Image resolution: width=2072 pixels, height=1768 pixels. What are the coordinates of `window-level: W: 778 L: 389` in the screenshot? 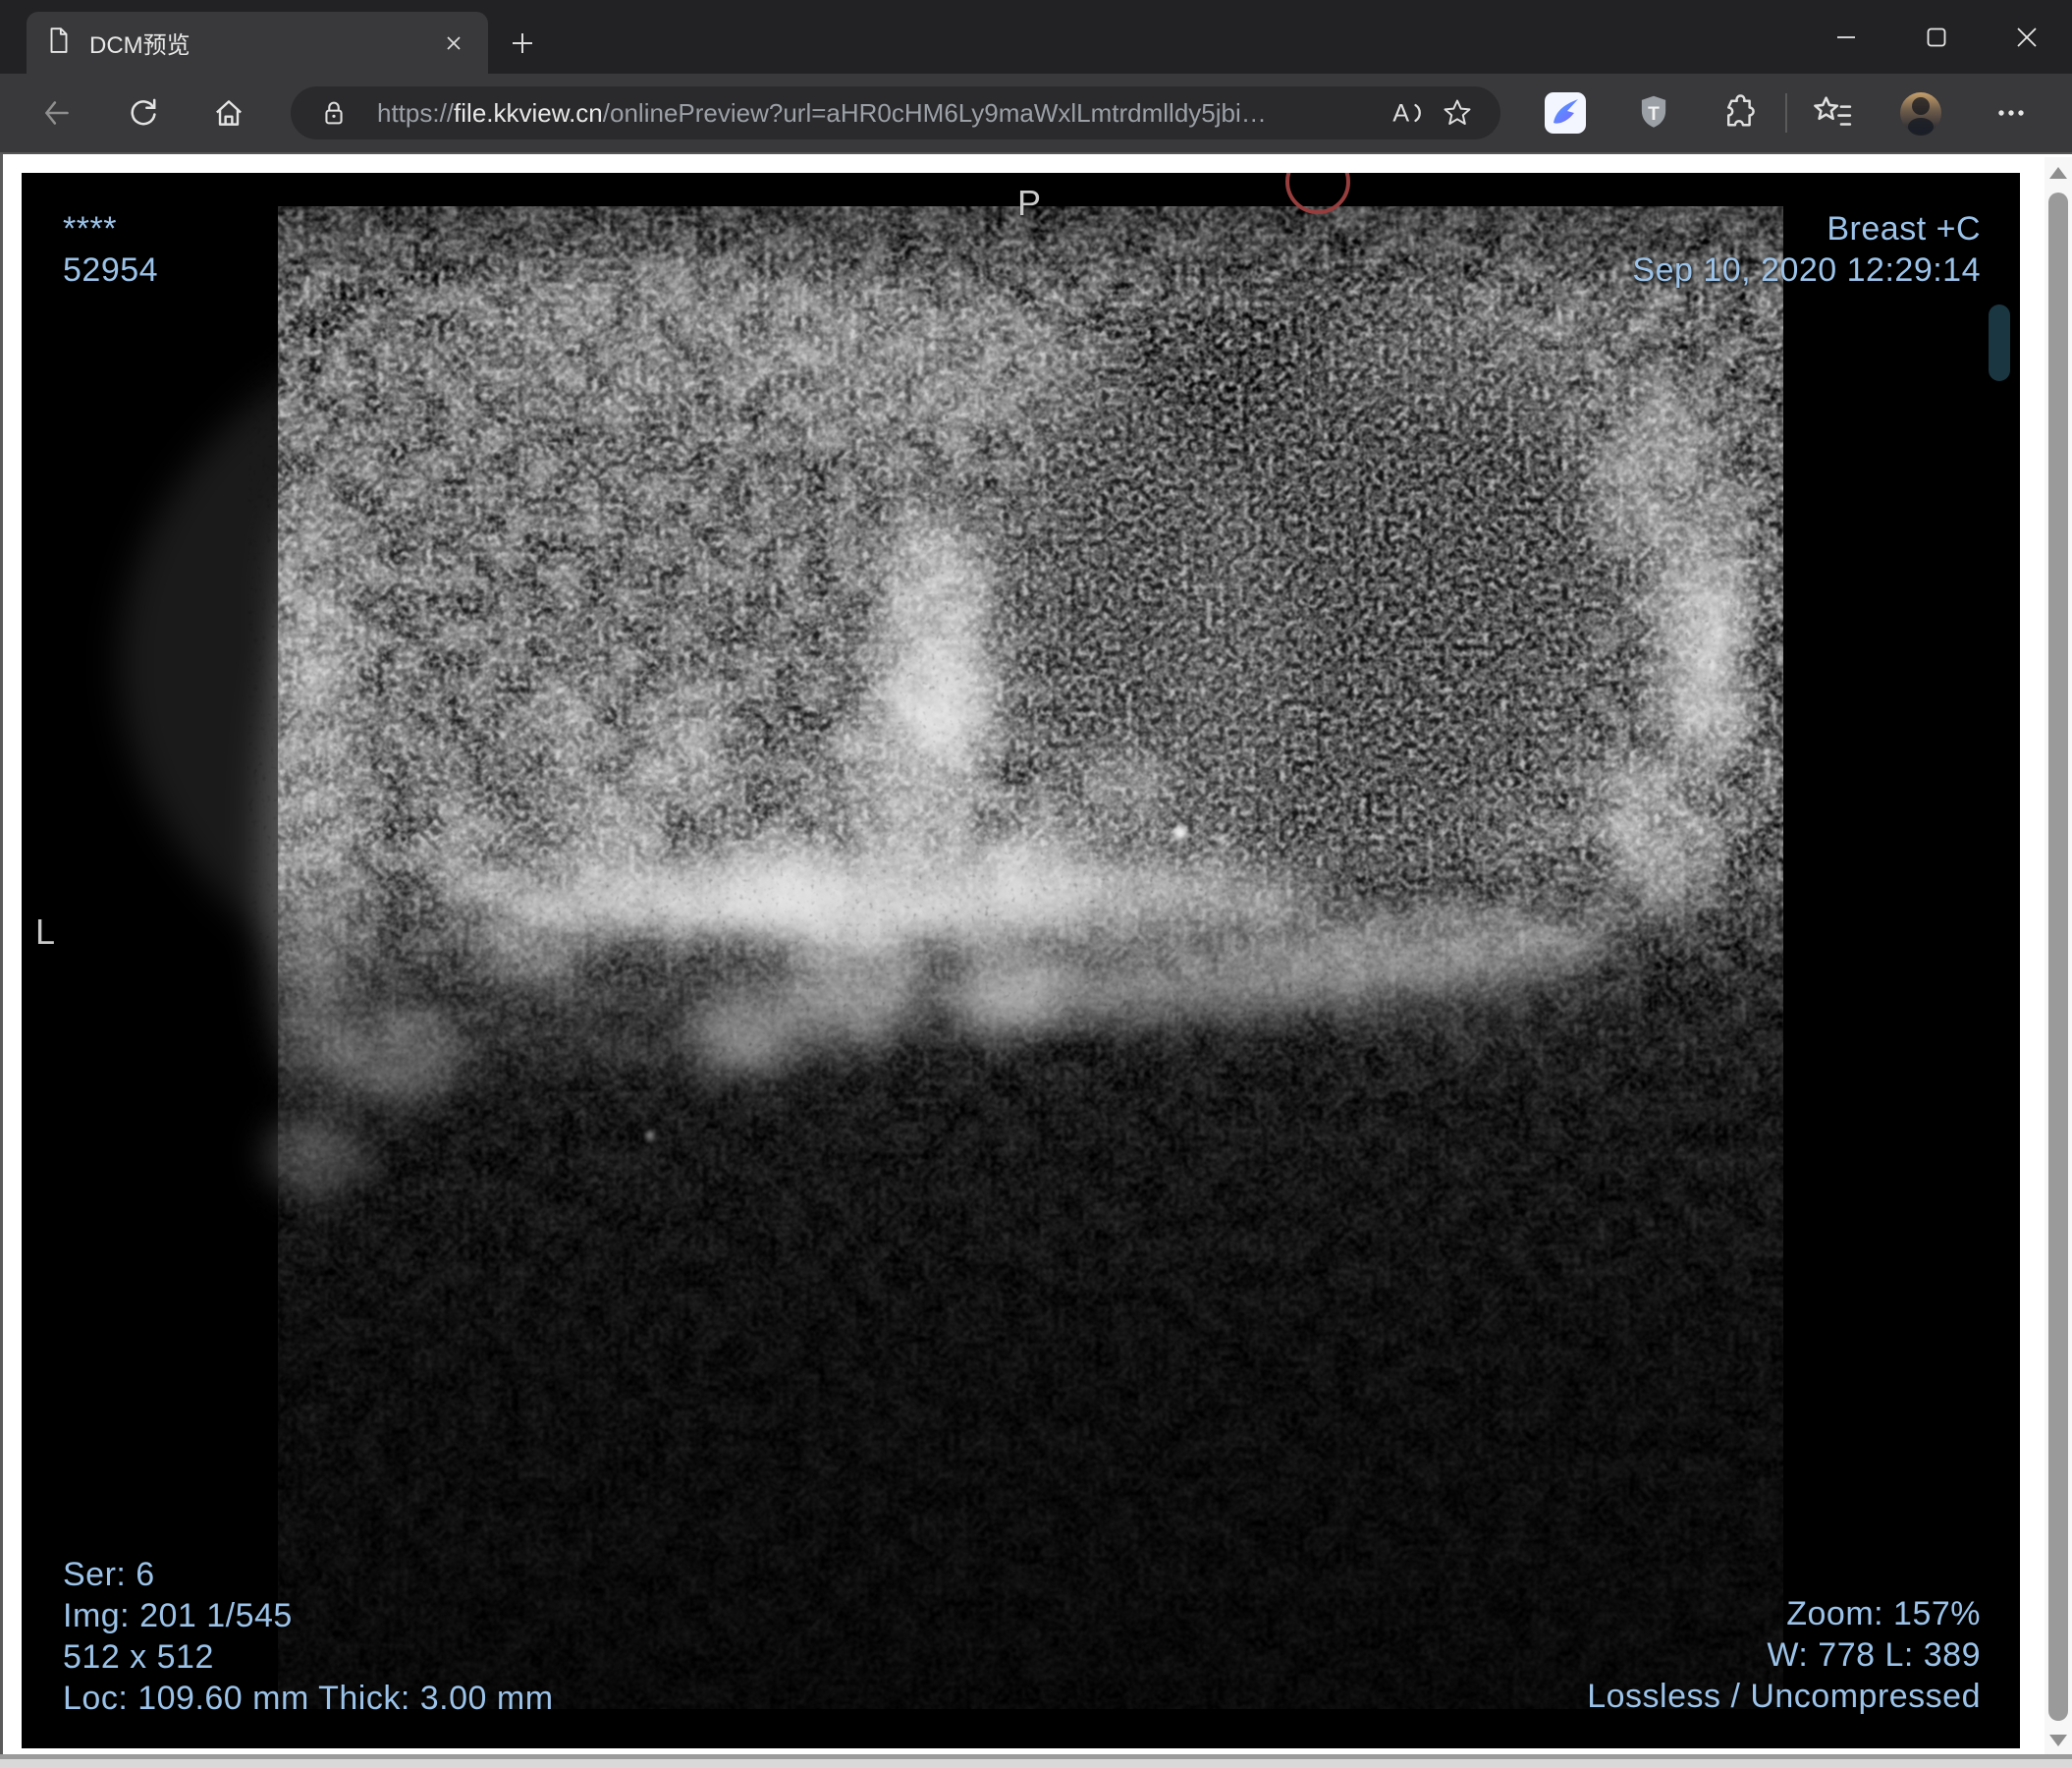 It's located at (1874, 1655).